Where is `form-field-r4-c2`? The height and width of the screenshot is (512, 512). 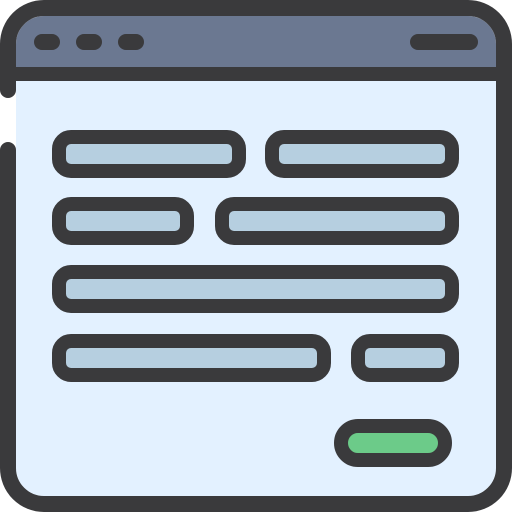
form-field-r4-c2 is located at coordinates (405, 358).